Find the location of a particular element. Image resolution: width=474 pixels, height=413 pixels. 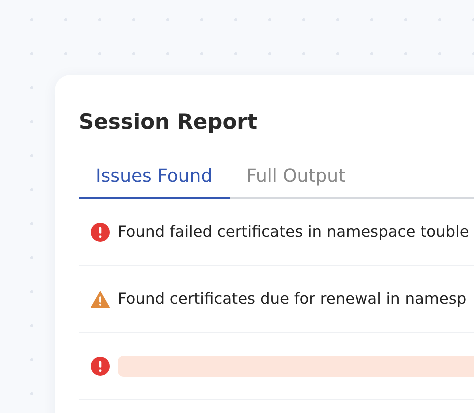

issue-message: Found certificates due for renewal in namesp is located at coordinates (292, 299).